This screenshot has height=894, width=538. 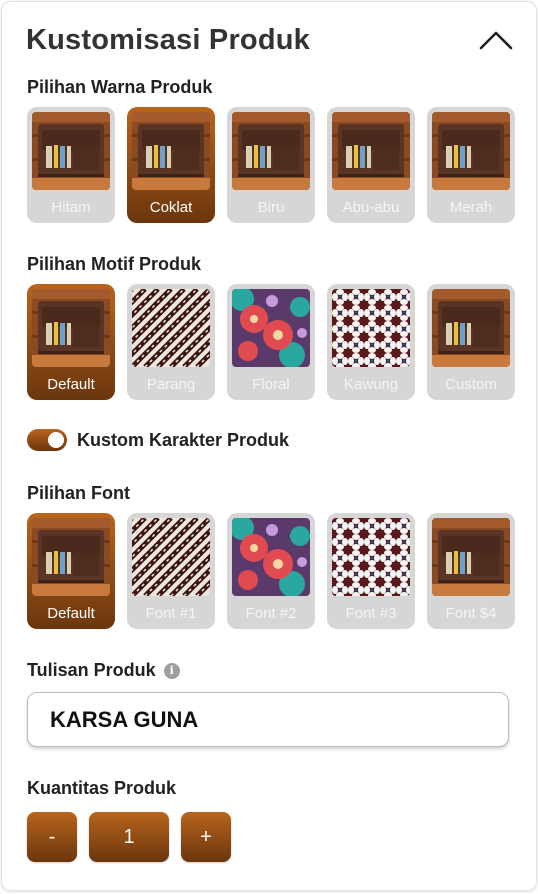 I want to click on color-options: Hitam Coklat Biru Abu-abu Merah, so click(x=271, y=165).